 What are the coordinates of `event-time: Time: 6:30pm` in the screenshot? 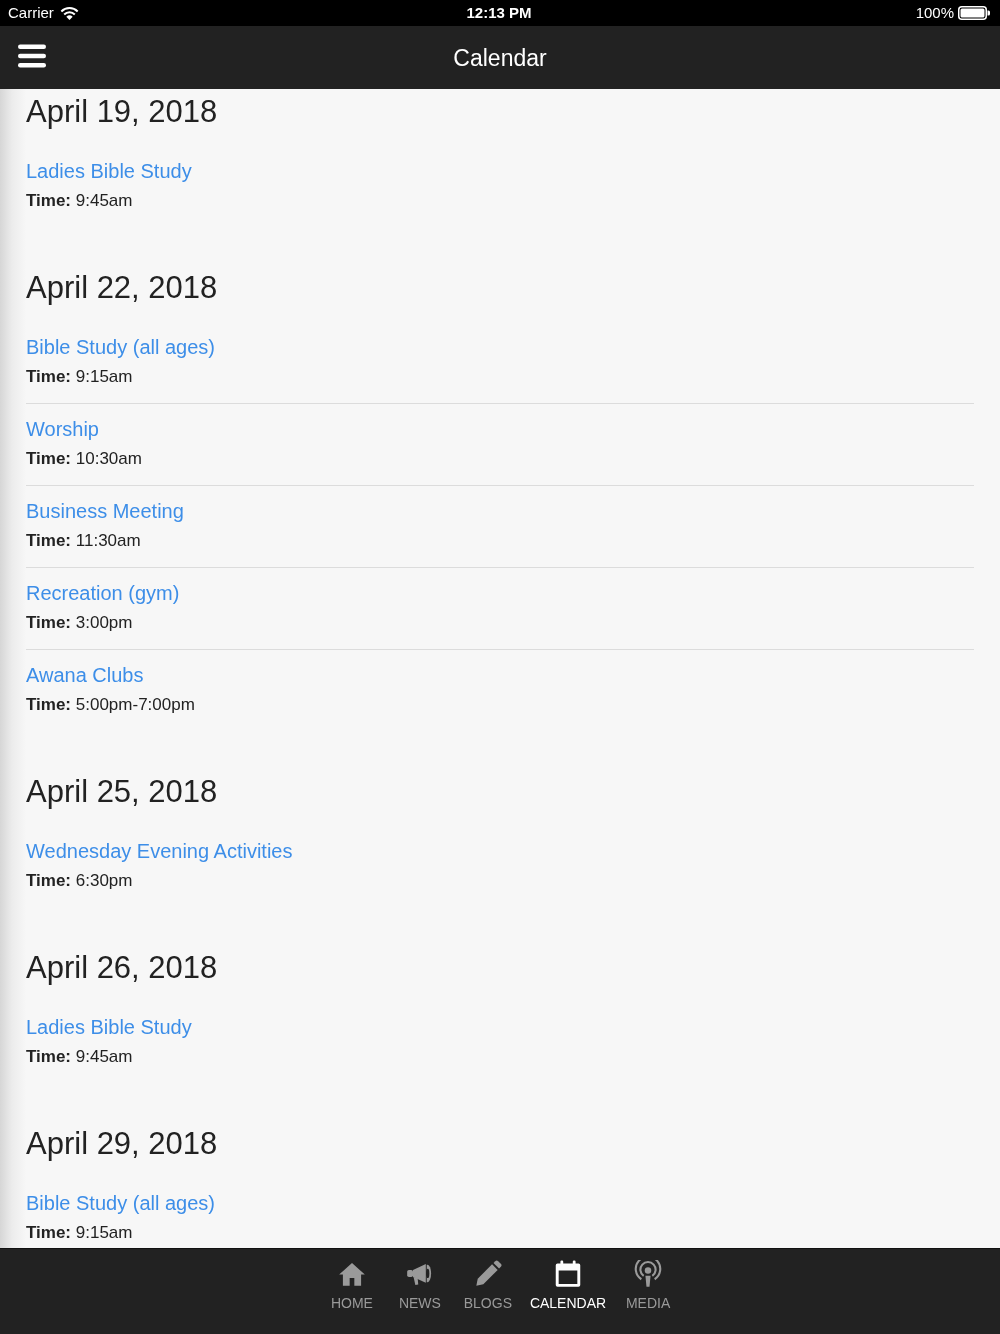 It's located at (79, 881).